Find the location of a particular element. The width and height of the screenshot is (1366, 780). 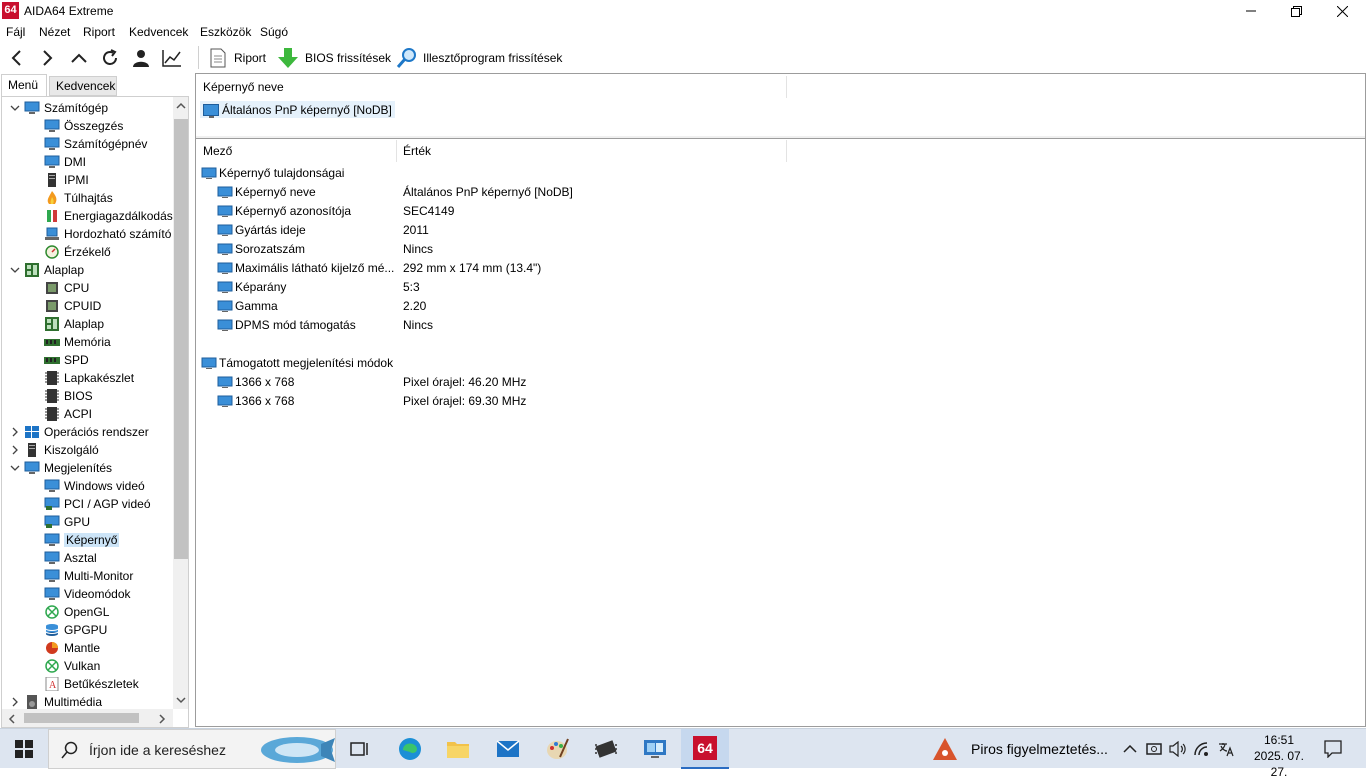

tree-item-pci-agp-video: PCI / AGP videó is located at coordinates (97, 504).